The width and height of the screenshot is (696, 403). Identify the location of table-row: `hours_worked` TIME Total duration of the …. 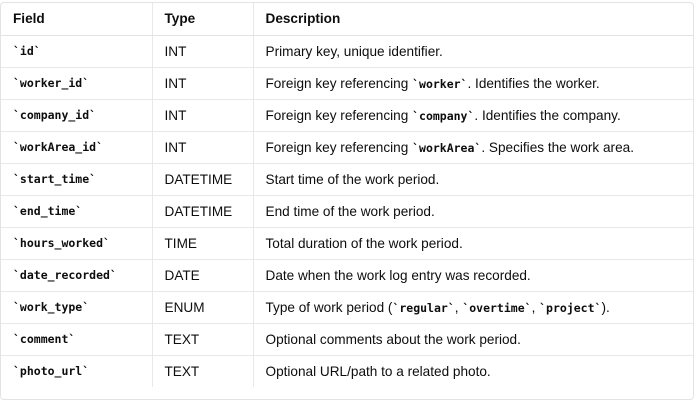
(347, 243).